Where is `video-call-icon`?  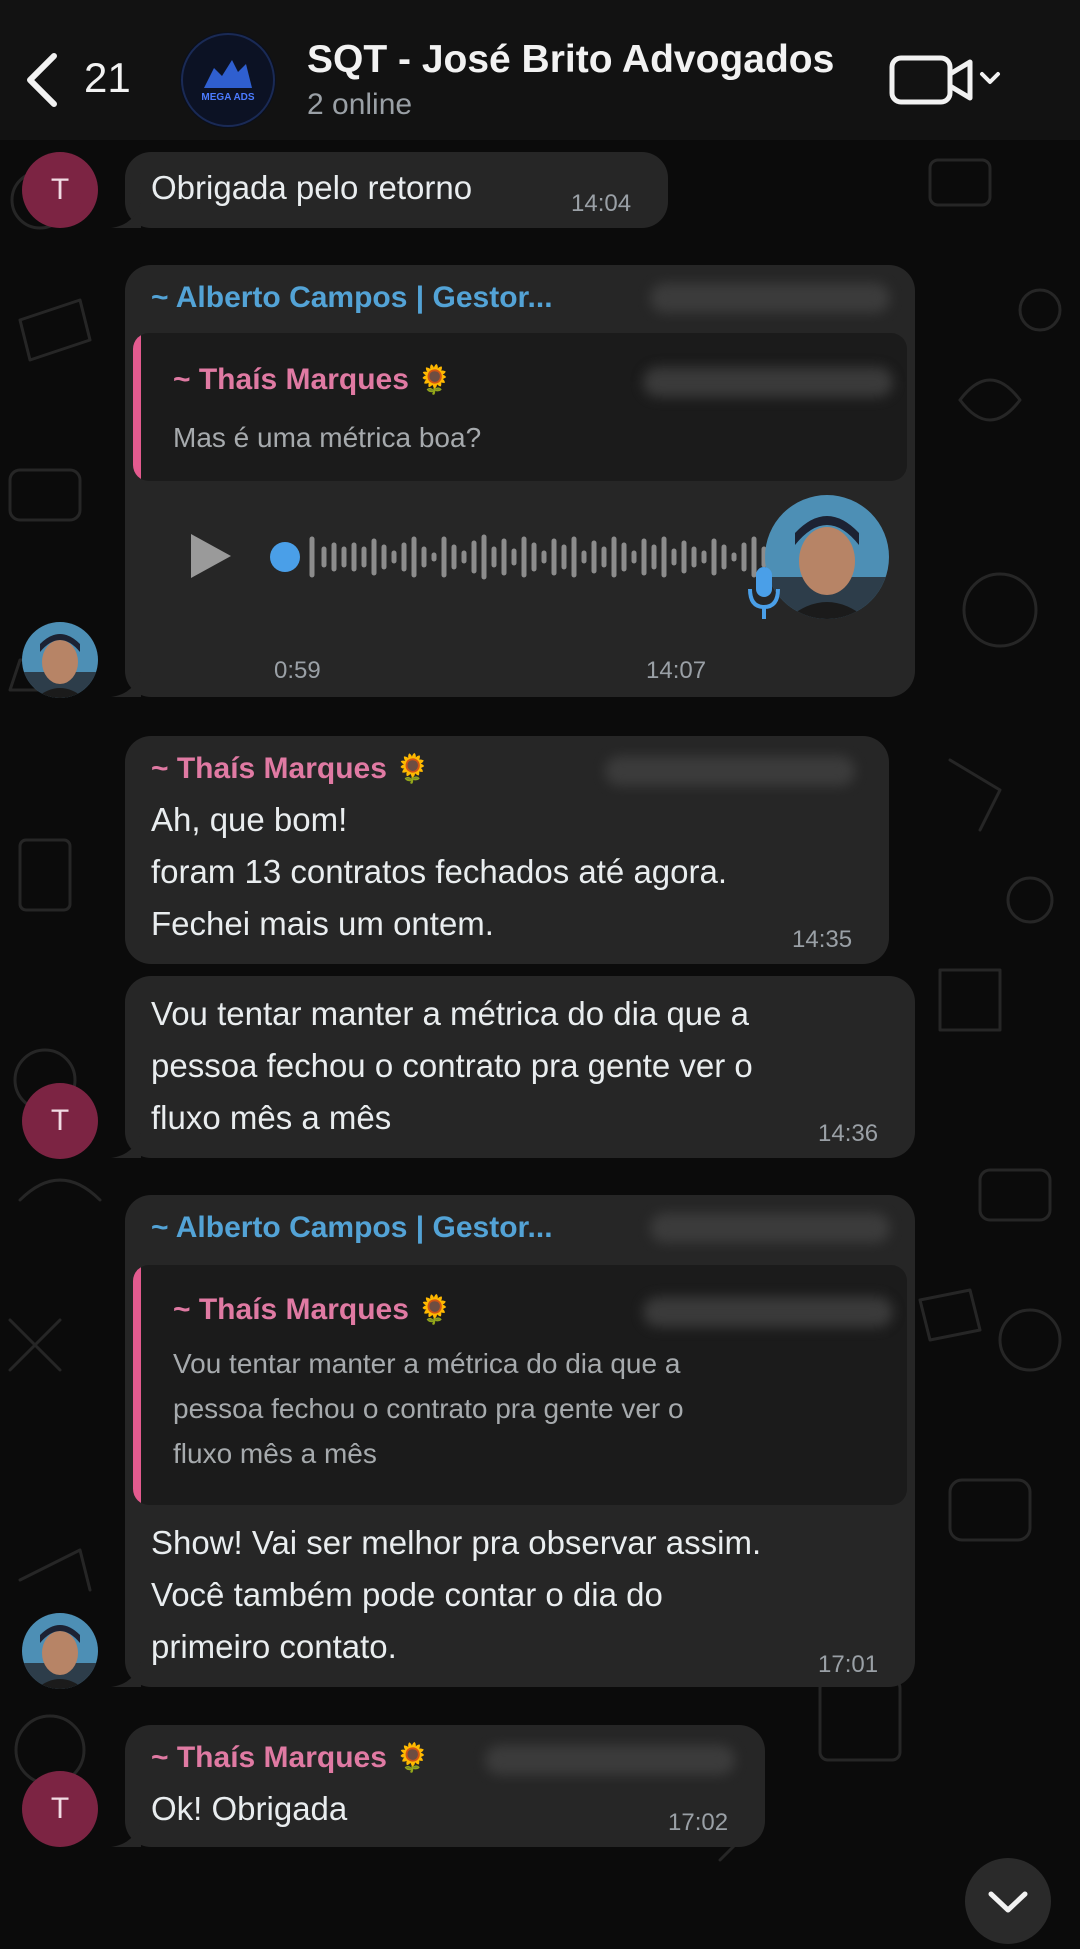 video-call-icon is located at coordinates (945, 81).